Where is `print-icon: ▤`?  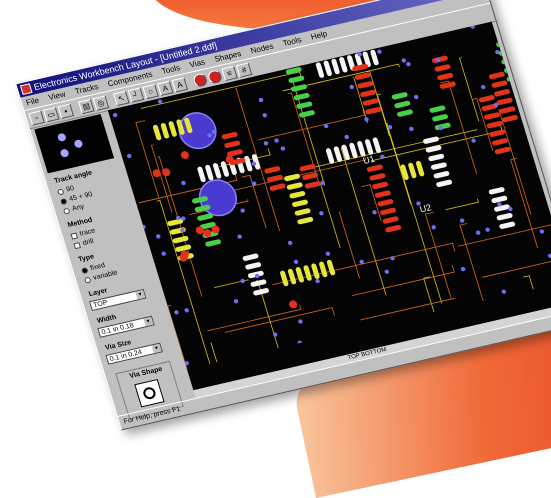
print-icon: ▤ is located at coordinates (86, 106).